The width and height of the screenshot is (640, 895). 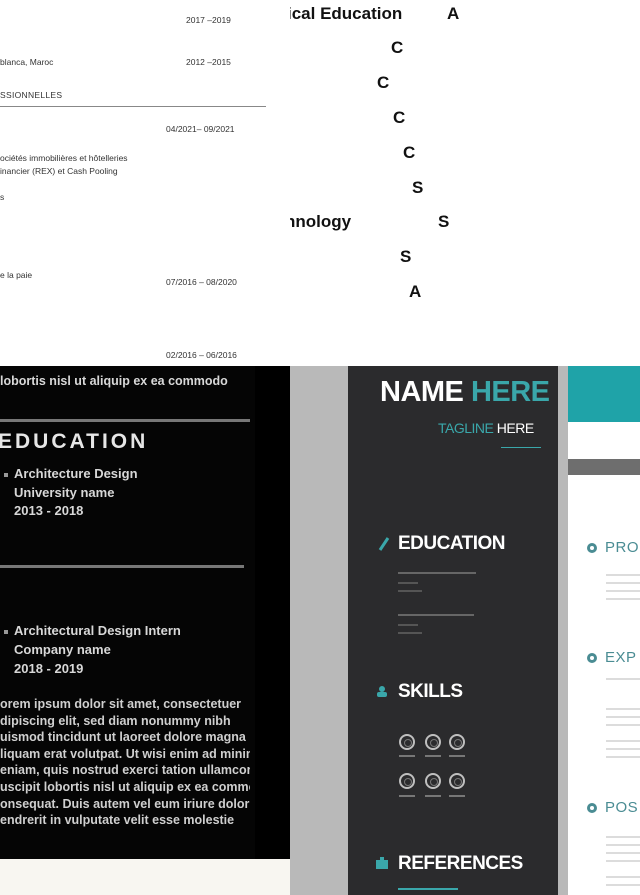 I want to click on tagline: TAGLINE HERE, so click(x=486, y=428).